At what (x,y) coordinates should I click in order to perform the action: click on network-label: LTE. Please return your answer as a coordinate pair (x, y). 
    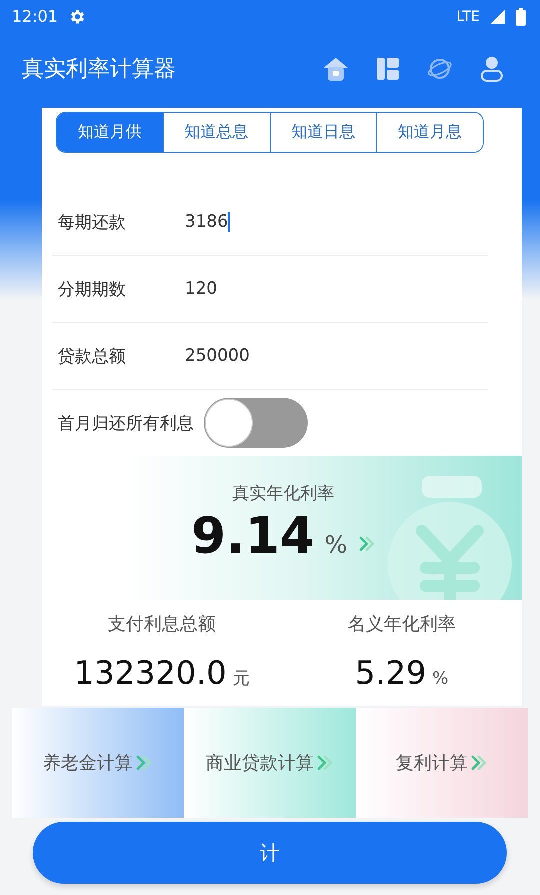
    Looking at the image, I should click on (468, 16).